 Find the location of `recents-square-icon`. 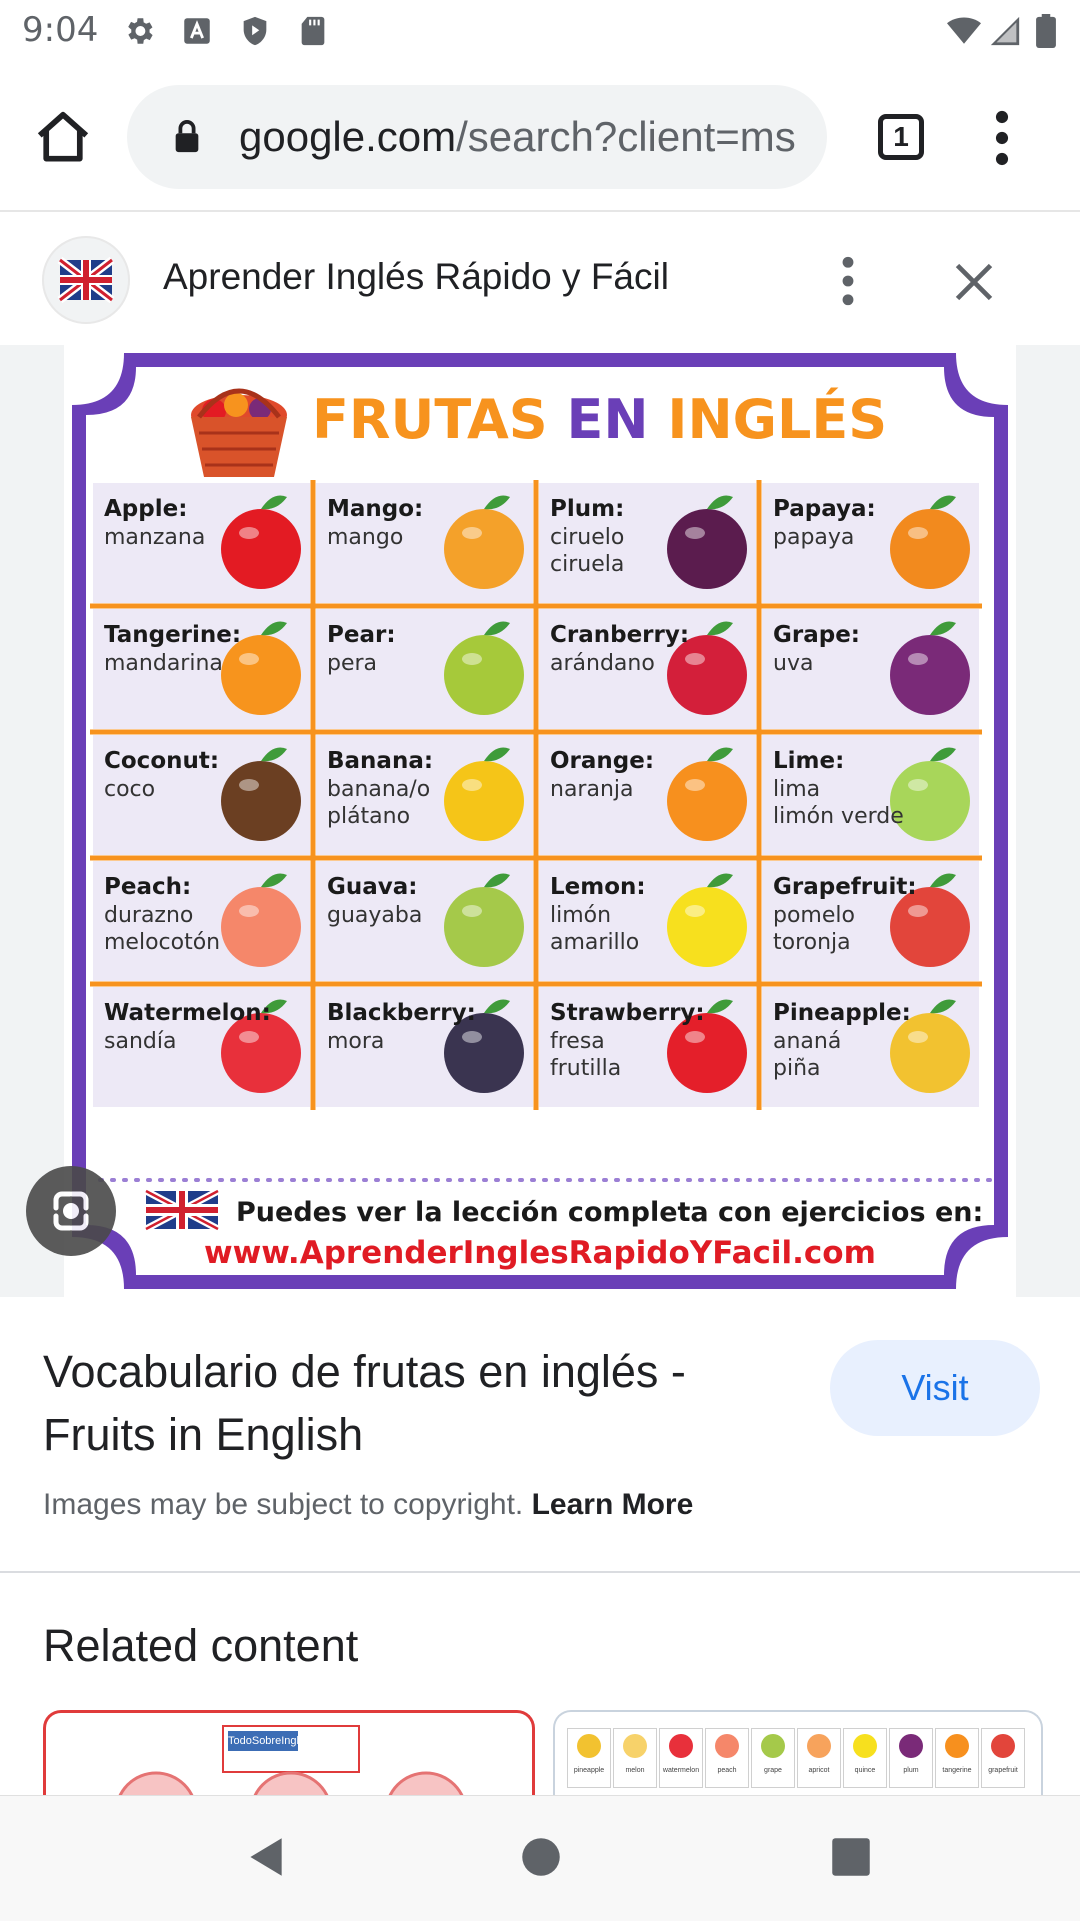

recents-square-icon is located at coordinates (851, 1857).